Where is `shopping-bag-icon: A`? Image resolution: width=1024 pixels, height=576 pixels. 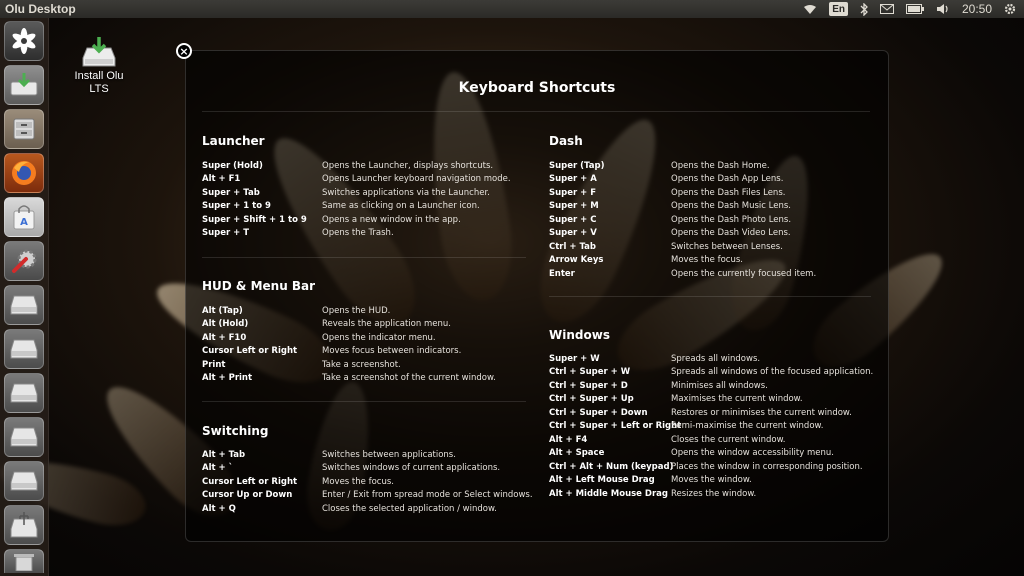 shopping-bag-icon: A is located at coordinates (24, 217).